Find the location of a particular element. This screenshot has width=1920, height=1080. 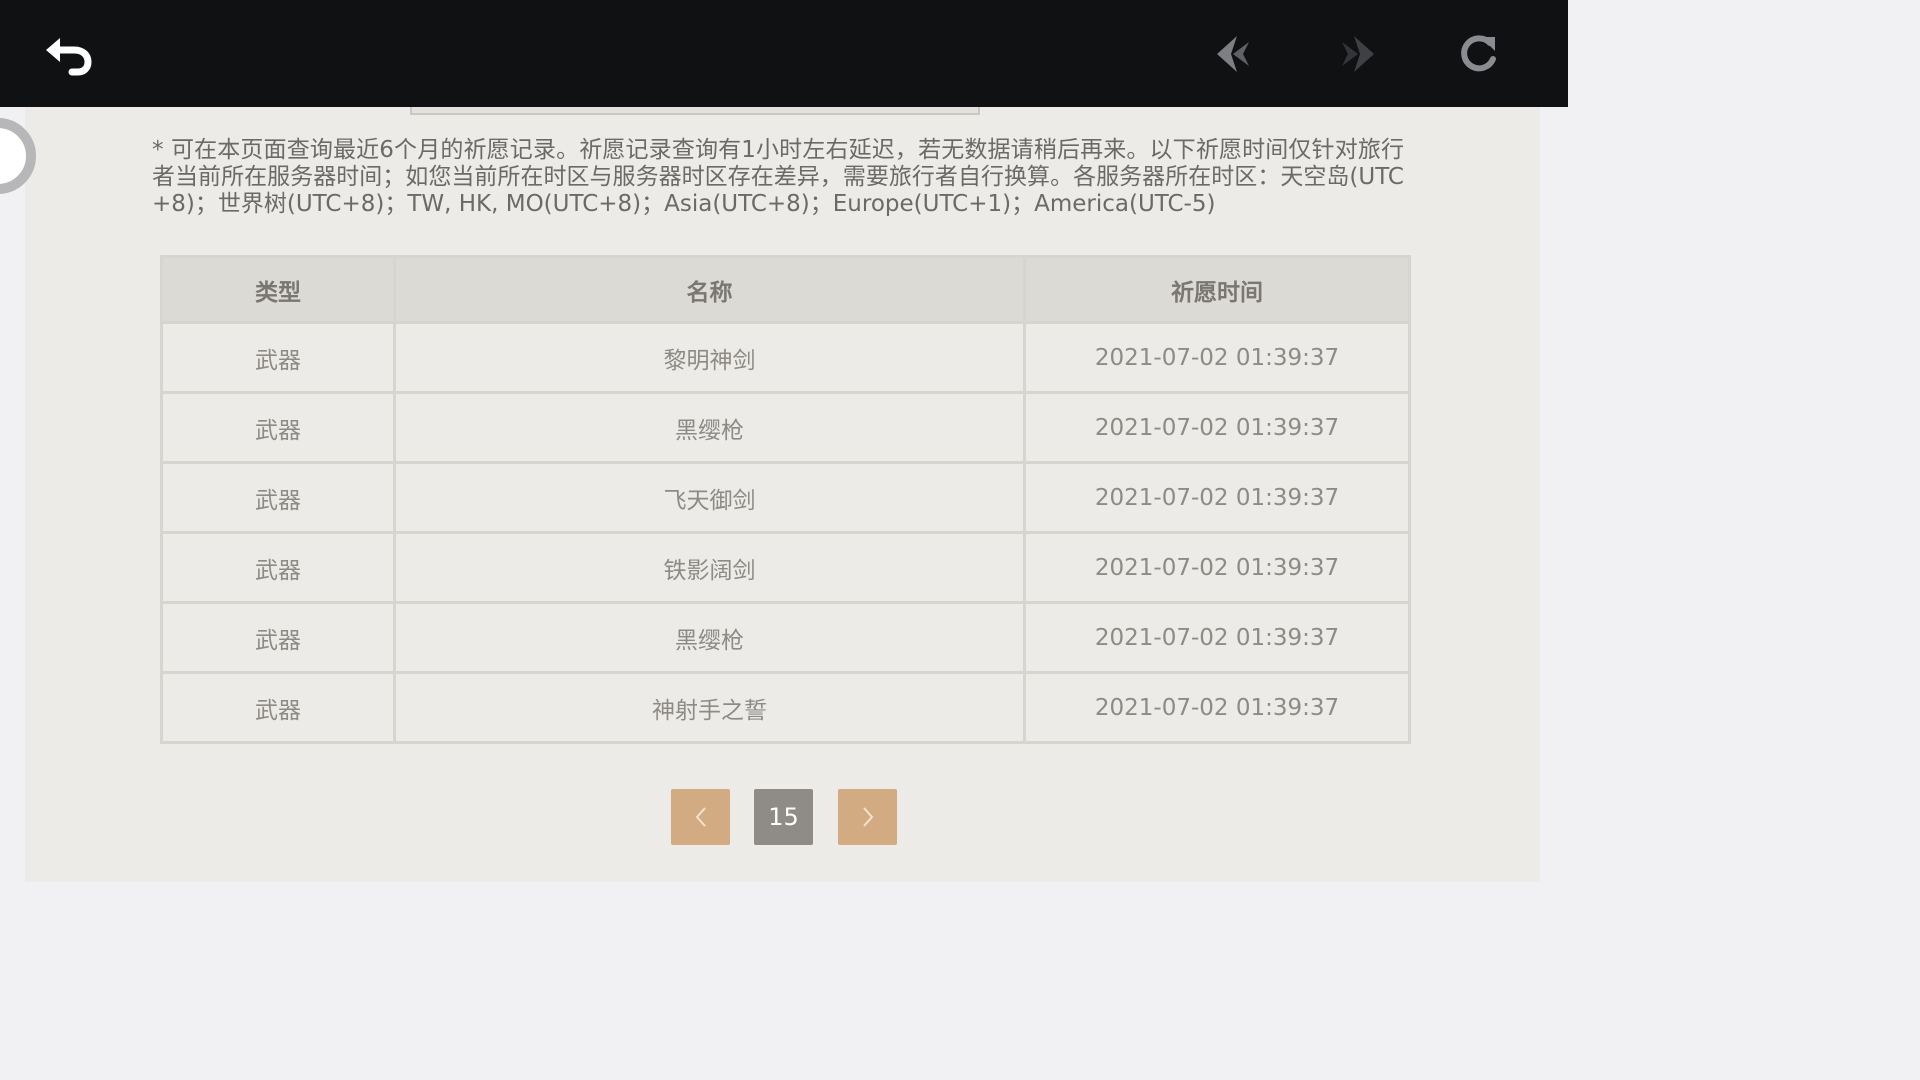

nav-forward-diamond-icon is located at coordinates (1358, 54).